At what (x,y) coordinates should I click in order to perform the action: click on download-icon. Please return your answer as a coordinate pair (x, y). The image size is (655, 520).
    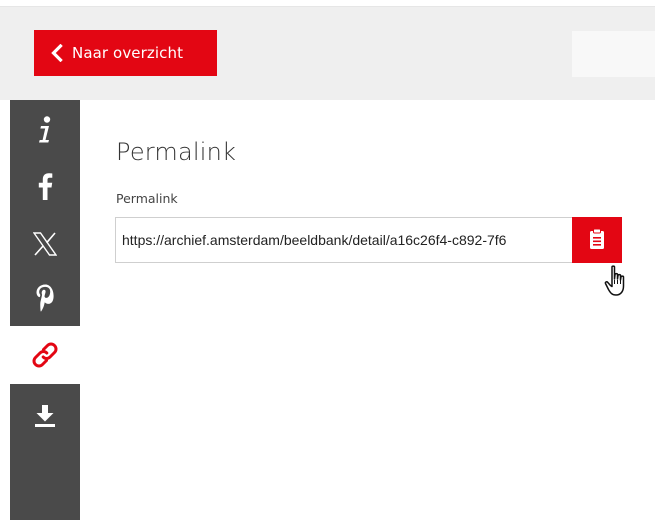
    Looking at the image, I should click on (45, 416).